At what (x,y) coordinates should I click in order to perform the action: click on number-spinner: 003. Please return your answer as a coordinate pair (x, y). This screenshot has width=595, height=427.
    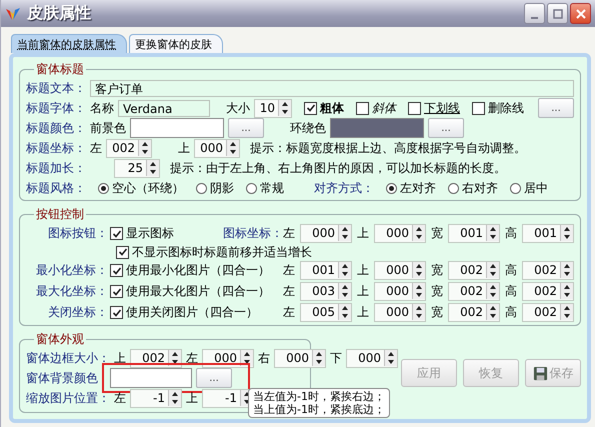
    Looking at the image, I should click on (326, 291).